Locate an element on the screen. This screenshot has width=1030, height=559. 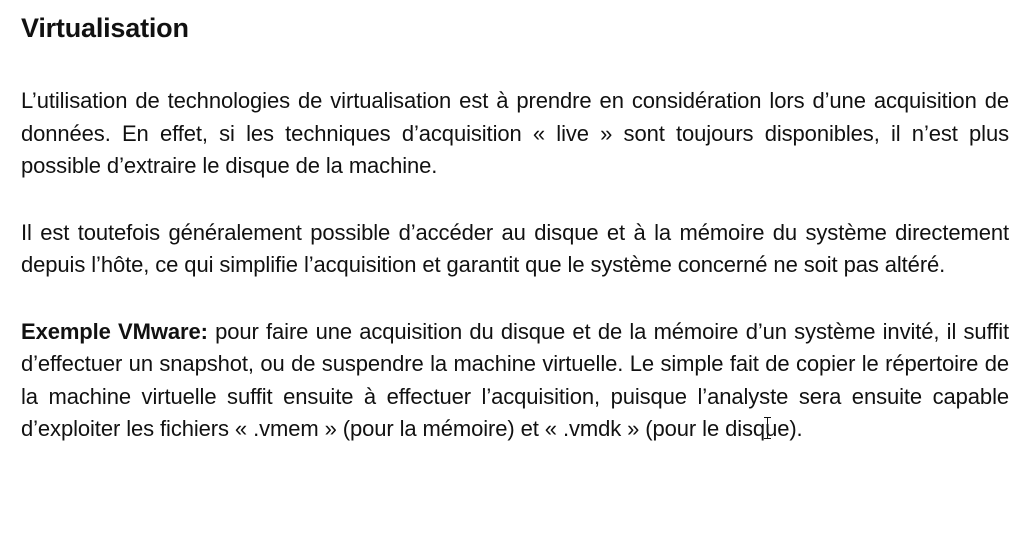
vmware-example-label: Exemple VMware: is located at coordinates (114, 331).